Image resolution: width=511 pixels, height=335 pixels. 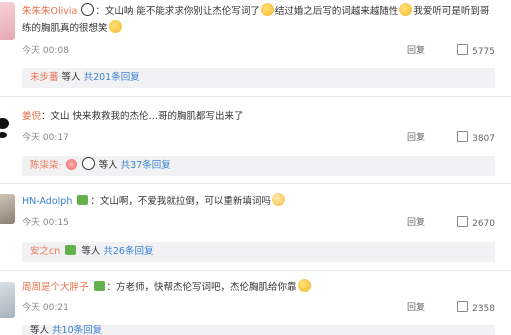 What do you see at coordinates (146, 165) in the screenshot?
I see `sub-reply-count: 共37条回复` at bounding box center [146, 165].